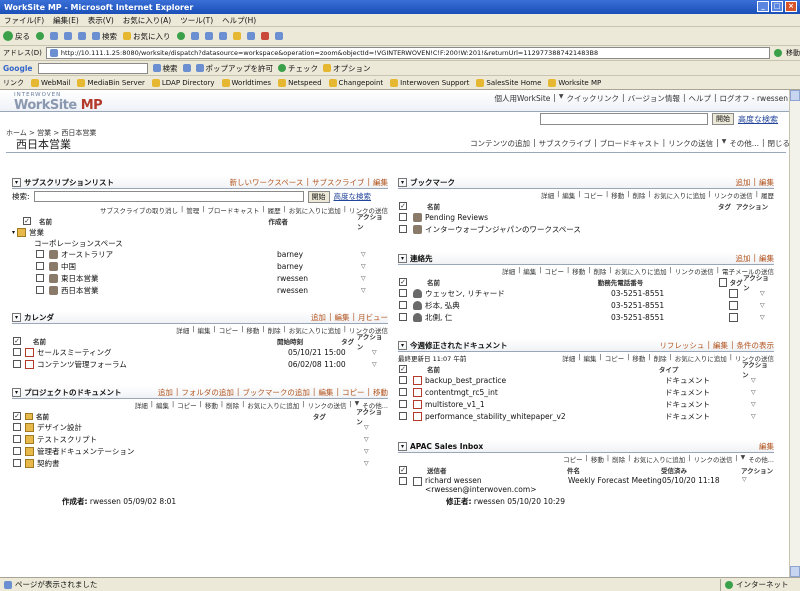 The height and width of the screenshot is (591, 800). Describe the element at coordinates (586, 404) in the screenshot. I see `table-row: multistore_v1_1 ドキュメント ▽` at that location.